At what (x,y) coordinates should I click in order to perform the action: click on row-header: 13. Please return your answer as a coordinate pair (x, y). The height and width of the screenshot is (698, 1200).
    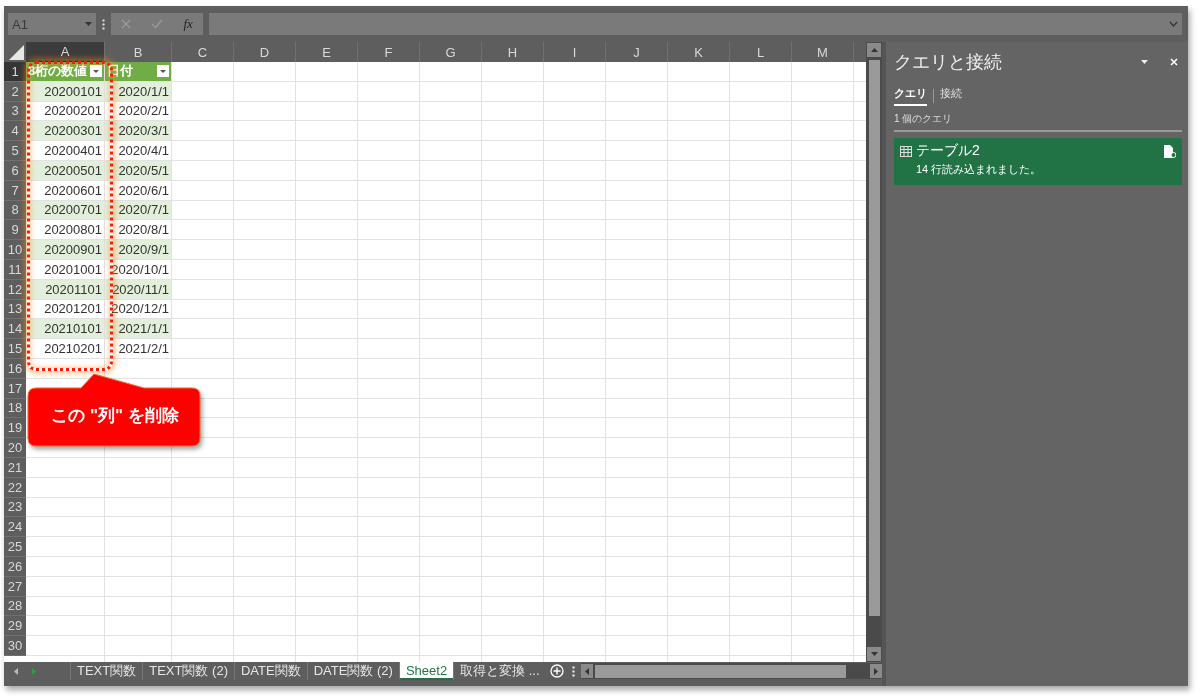
    Looking at the image, I should click on (15, 309).